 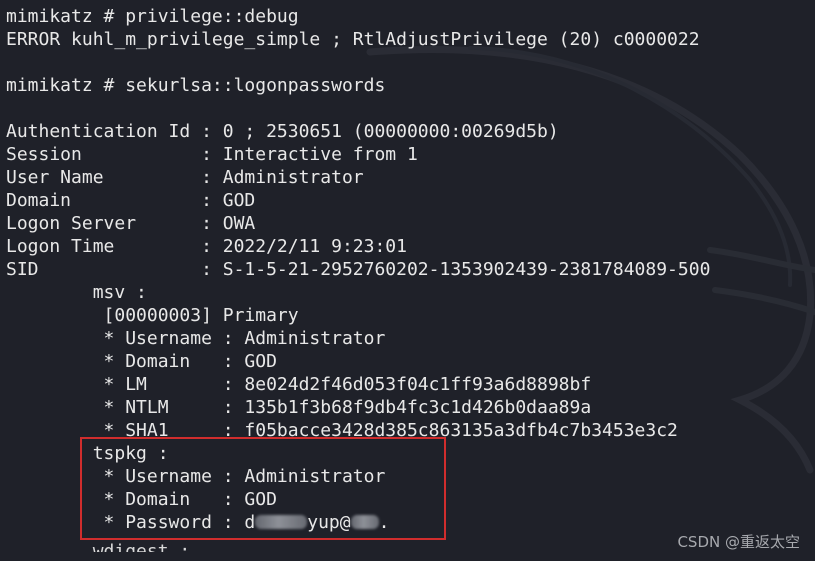 What do you see at coordinates (329, 522) in the screenshot?
I see `password-middle: yup@` at bounding box center [329, 522].